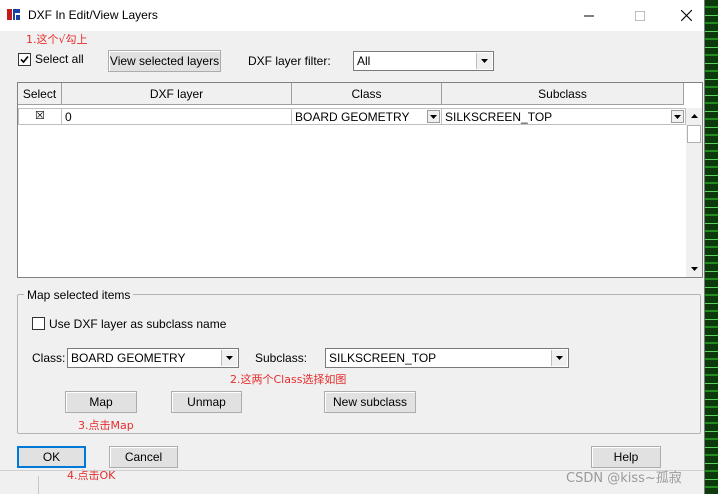 This screenshot has height=494, width=718. What do you see at coordinates (694, 192) in the screenshot?
I see `grid-vertical-scrollbar` at bounding box center [694, 192].